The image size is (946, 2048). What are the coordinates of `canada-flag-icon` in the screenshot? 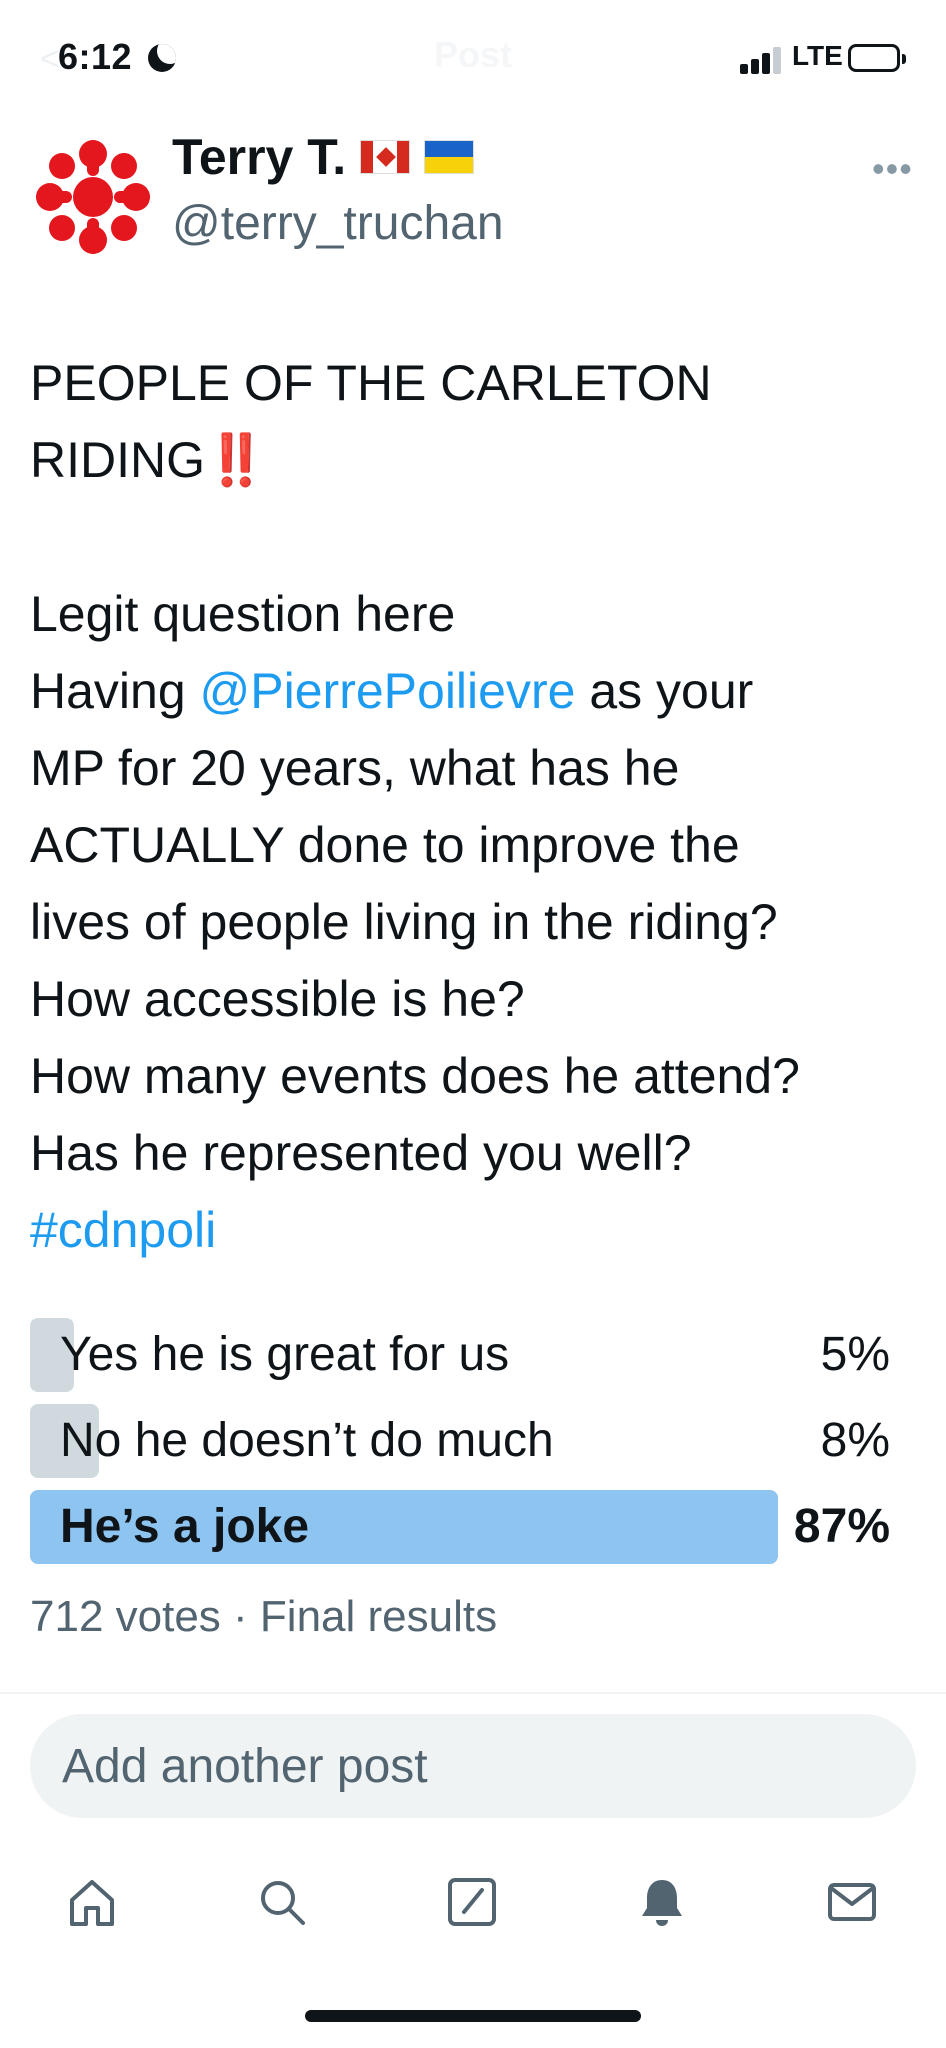 It's located at (385, 157).